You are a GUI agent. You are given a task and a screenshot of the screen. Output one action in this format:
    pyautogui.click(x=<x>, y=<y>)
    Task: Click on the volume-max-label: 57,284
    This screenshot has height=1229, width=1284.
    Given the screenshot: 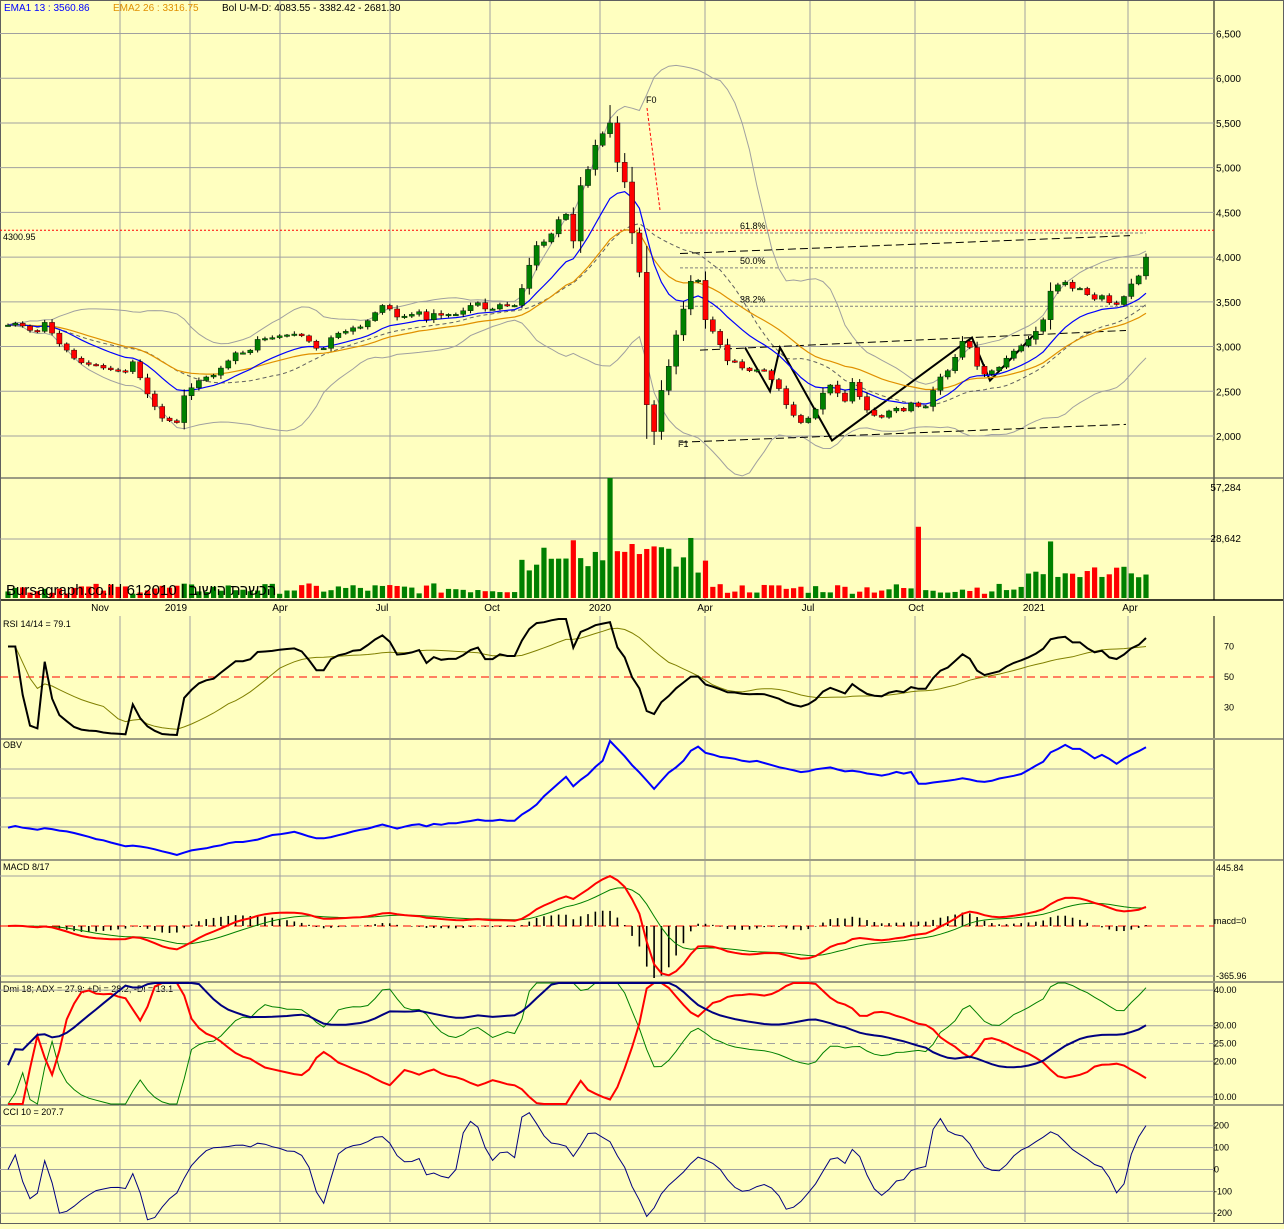 What is the action you would take?
    pyautogui.click(x=1225, y=488)
    